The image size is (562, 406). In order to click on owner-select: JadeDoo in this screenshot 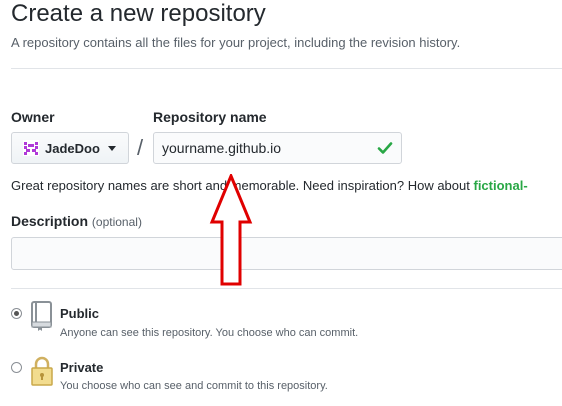, I will do `click(70, 148)`.